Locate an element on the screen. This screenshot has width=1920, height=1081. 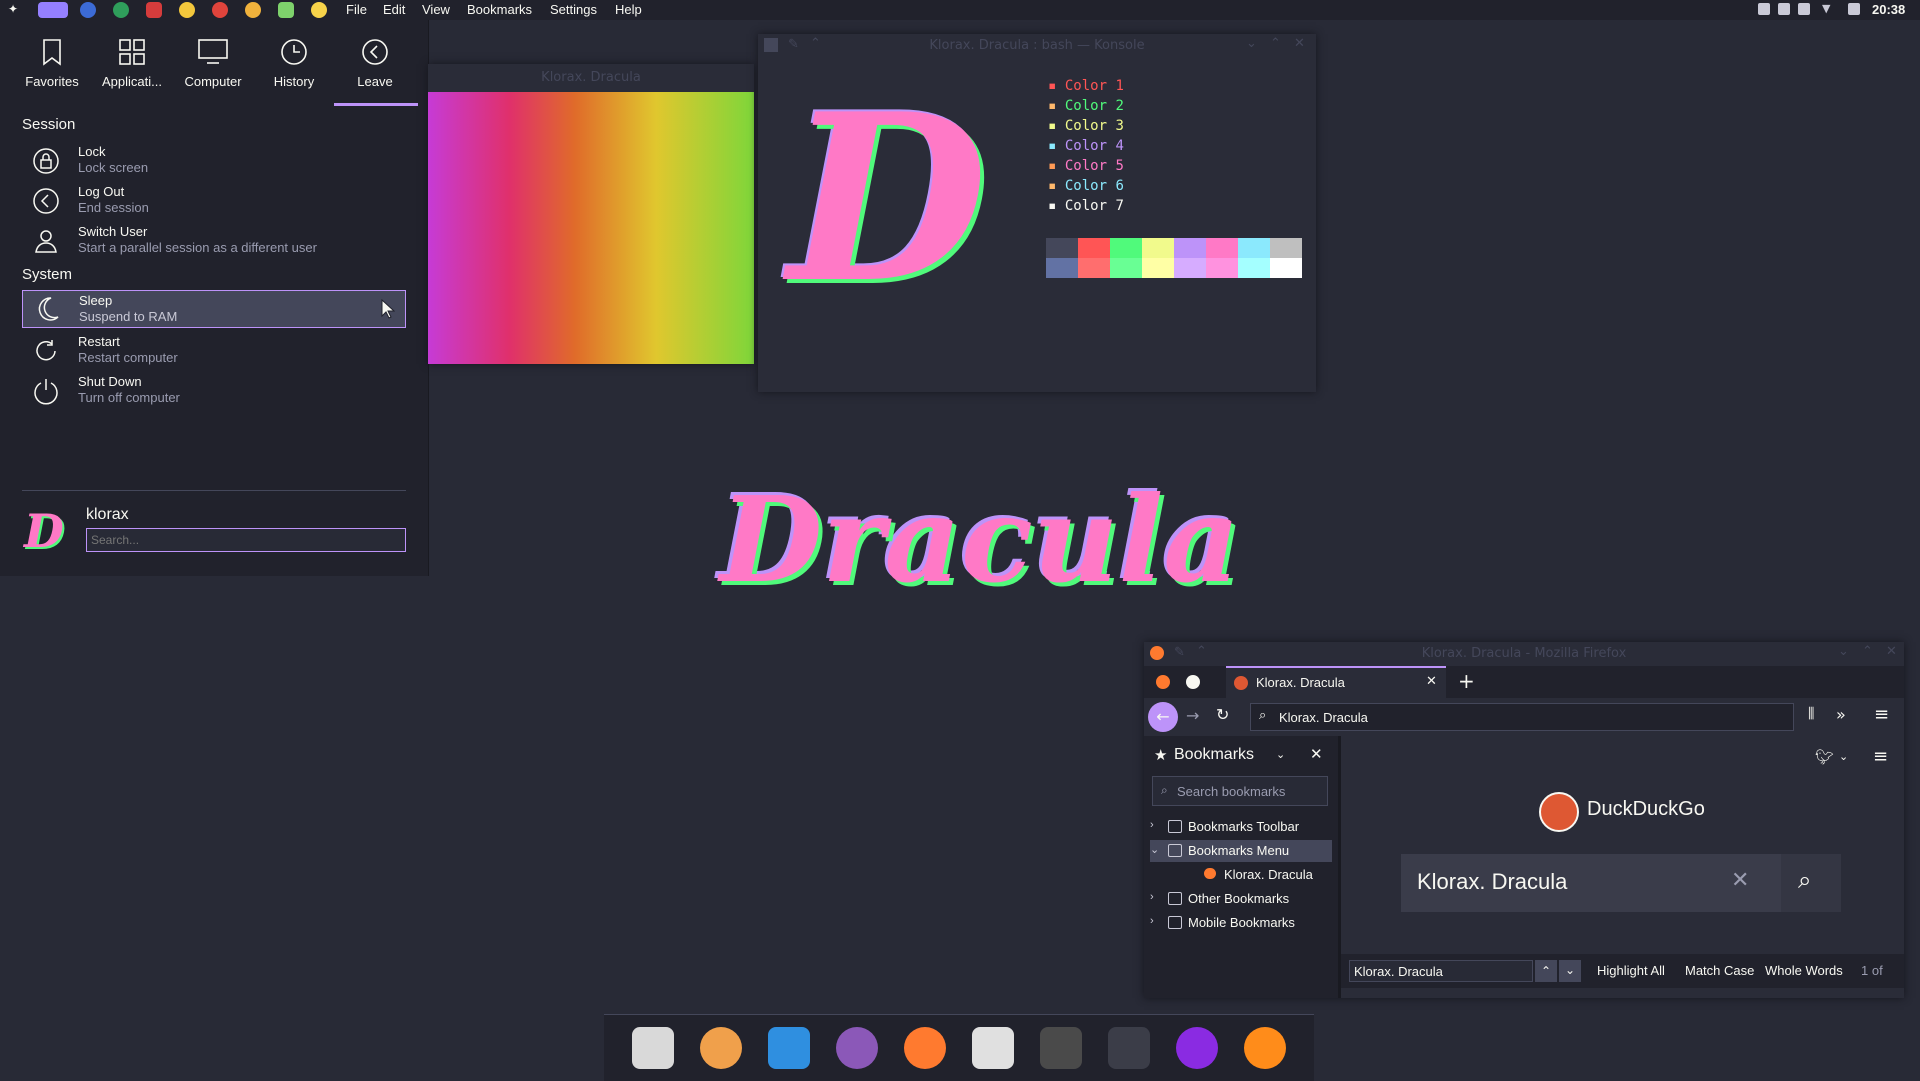
page-content: 🐦︎ ⌄ ≡ DuckDuckGo Klorax. Dracula ✕ ⌕ is located at coordinates (1622, 845).